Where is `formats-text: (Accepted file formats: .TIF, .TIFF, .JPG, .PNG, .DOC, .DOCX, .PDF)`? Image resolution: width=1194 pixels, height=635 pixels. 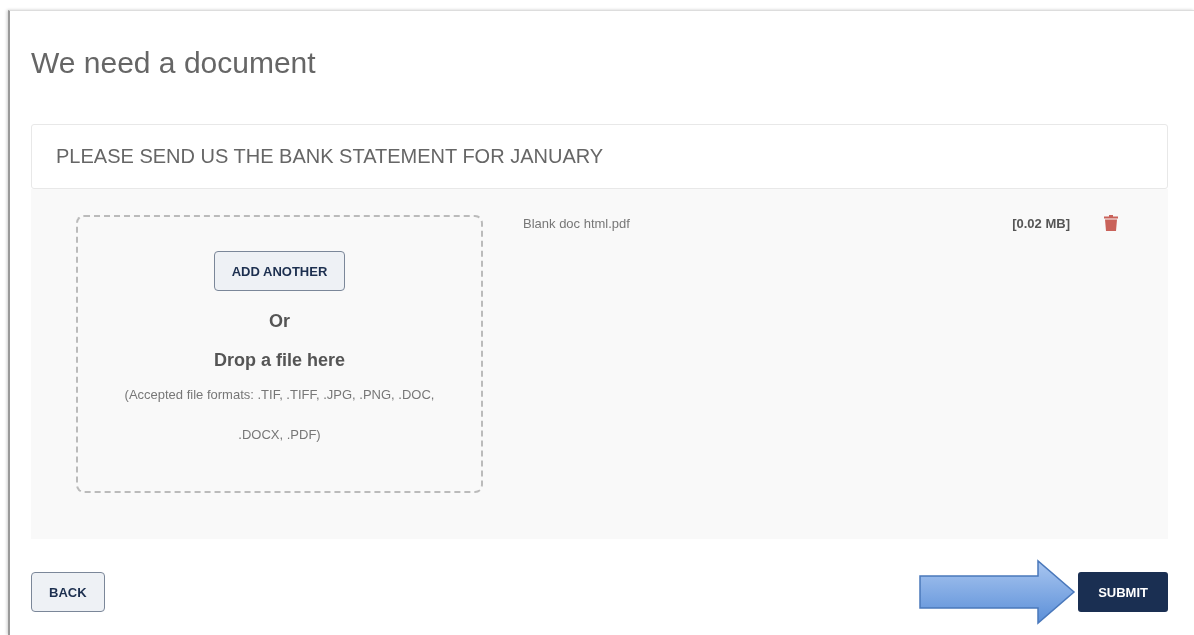
formats-text: (Accepted file formats: .TIF, .TIFF, .JPG, .PNG, .DOC, .DOCX, .PDF) is located at coordinates (279, 415).